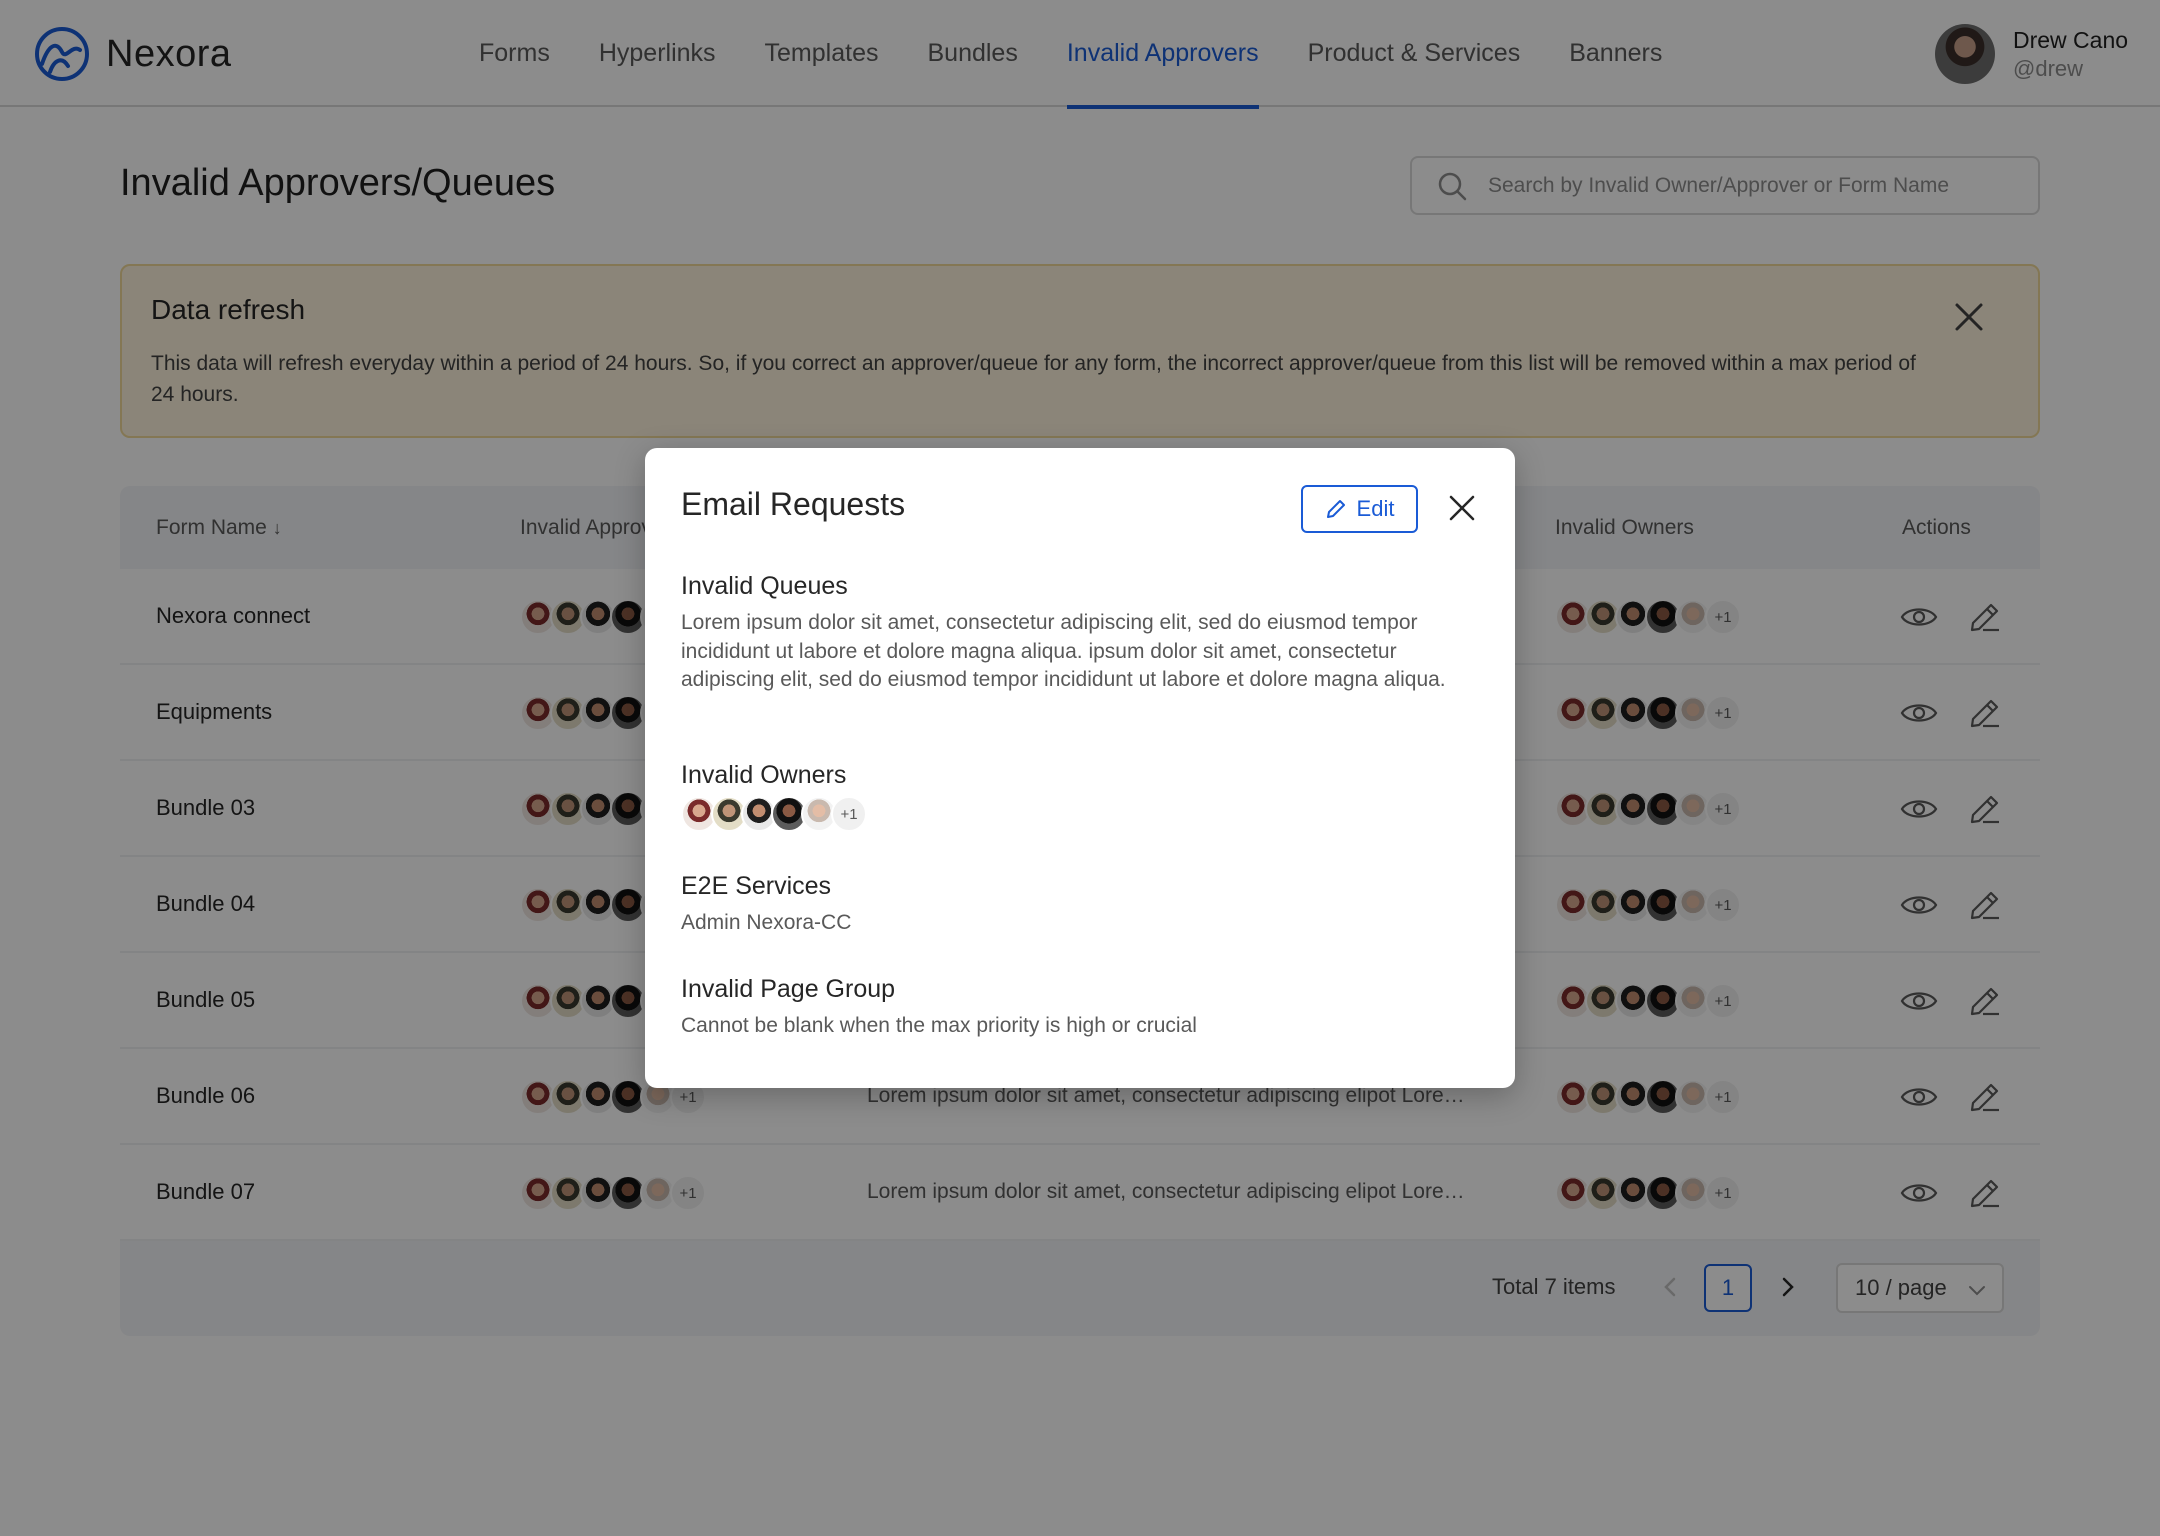 The width and height of the screenshot is (2160, 1536). Describe the element at coordinates (774, 814) in the screenshot. I see `invalid-owners-avatars: +1` at that location.